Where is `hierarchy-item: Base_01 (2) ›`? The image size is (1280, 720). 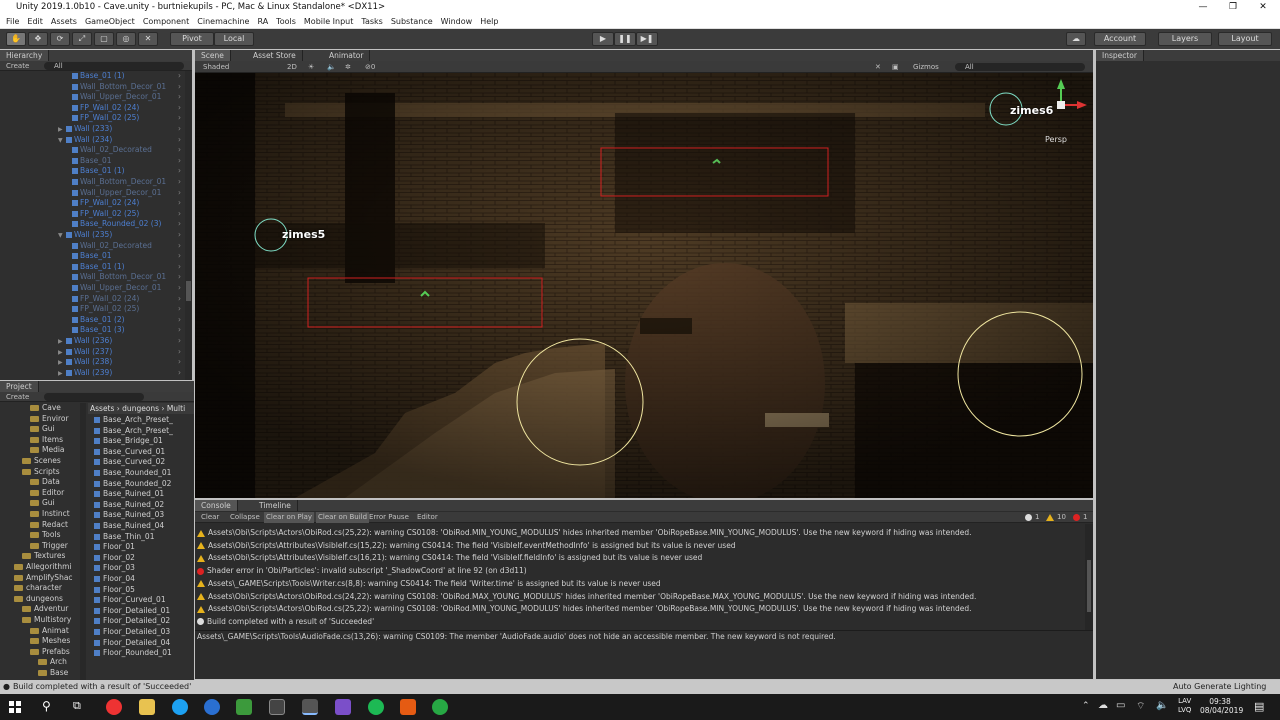 hierarchy-item: Base_01 (2) › is located at coordinates (126, 320).